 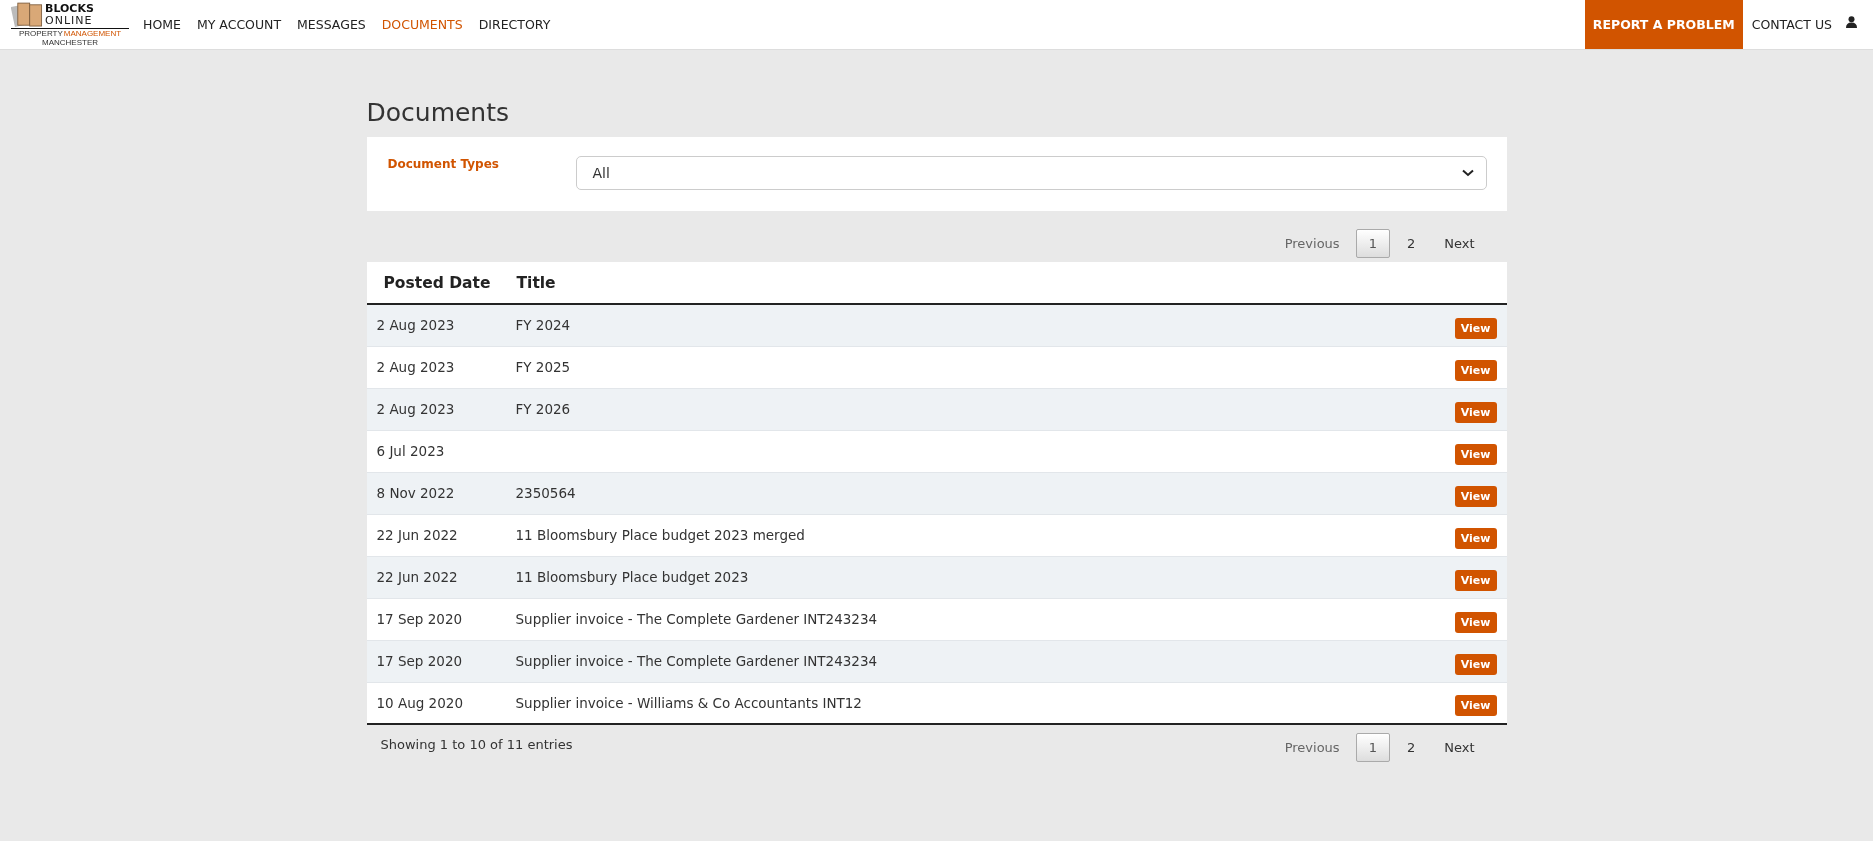 What do you see at coordinates (92, 33) in the screenshot?
I see `logo-tagline: MANAGEMENT` at bounding box center [92, 33].